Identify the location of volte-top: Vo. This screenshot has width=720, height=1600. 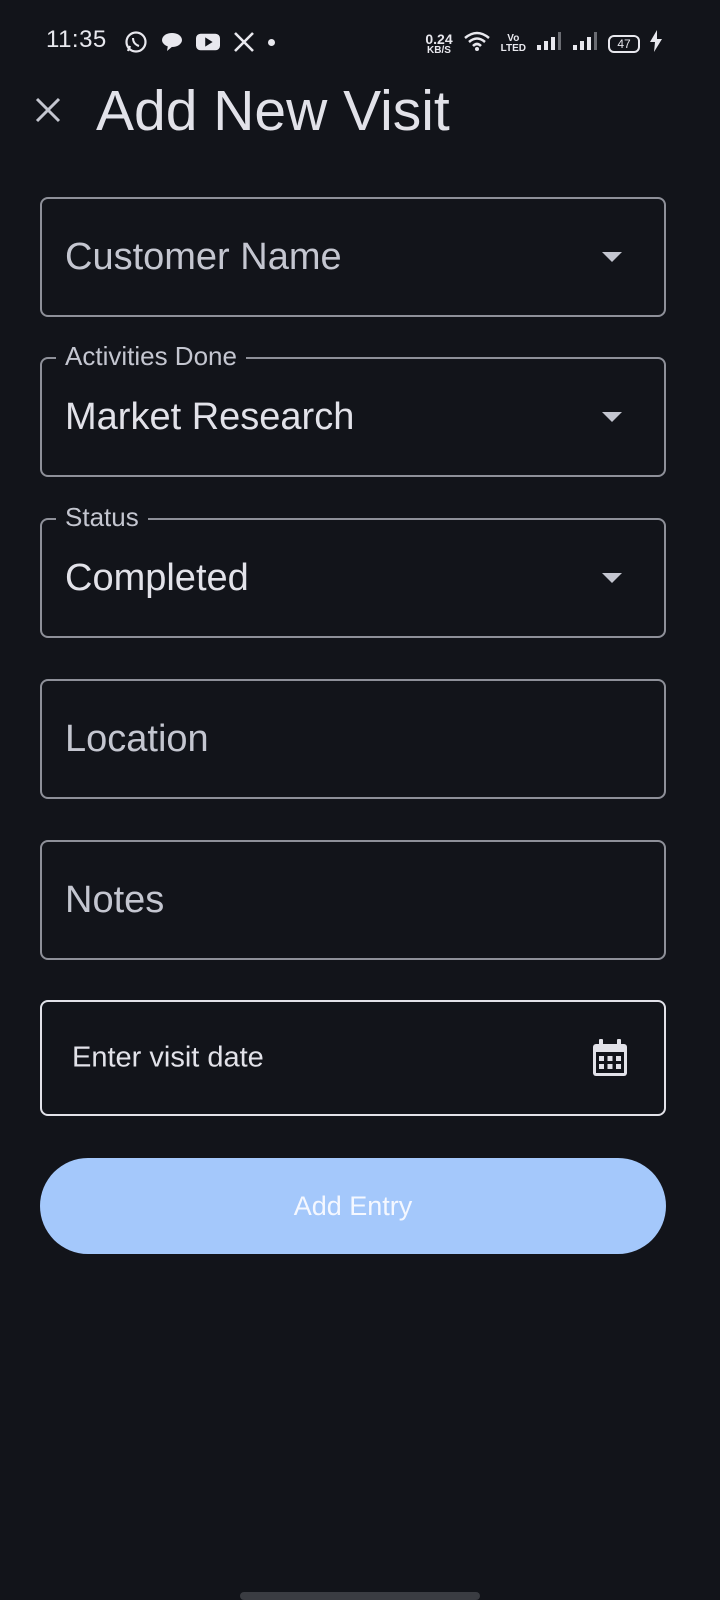
(513, 38).